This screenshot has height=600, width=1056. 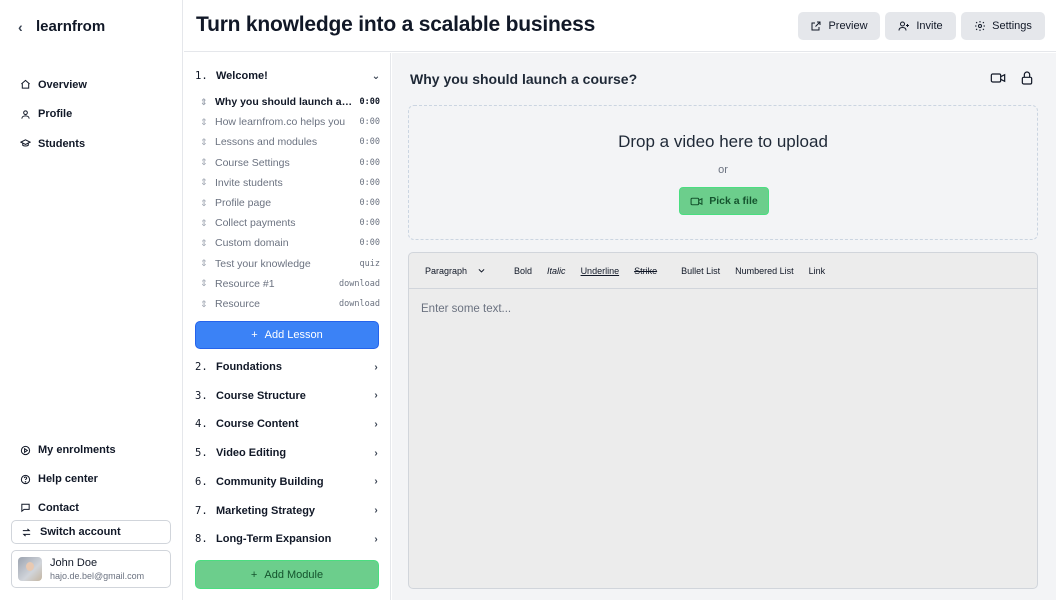 What do you see at coordinates (68, 508) in the screenshot?
I see `nav-item-contact: Contact` at bounding box center [68, 508].